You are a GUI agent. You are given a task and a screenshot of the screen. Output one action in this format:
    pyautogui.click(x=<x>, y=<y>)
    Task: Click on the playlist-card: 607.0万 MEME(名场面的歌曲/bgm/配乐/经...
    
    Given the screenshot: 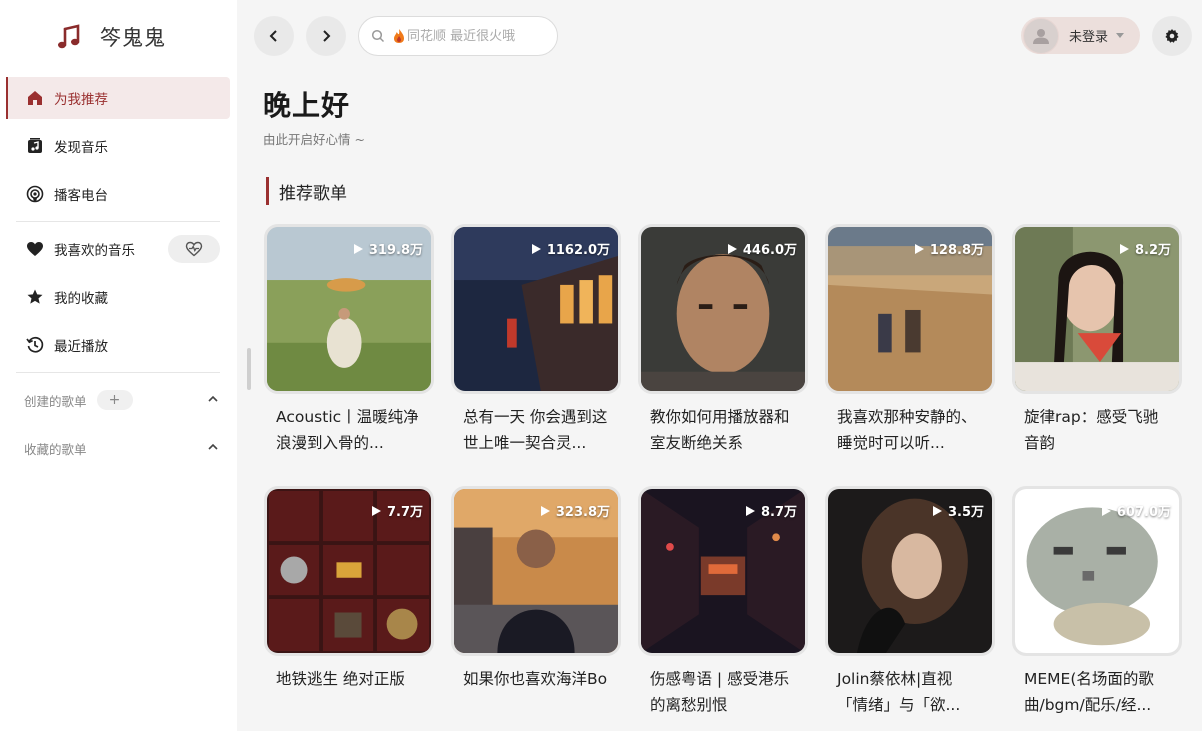 What is the action you would take?
    pyautogui.click(x=1097, y=602)
    